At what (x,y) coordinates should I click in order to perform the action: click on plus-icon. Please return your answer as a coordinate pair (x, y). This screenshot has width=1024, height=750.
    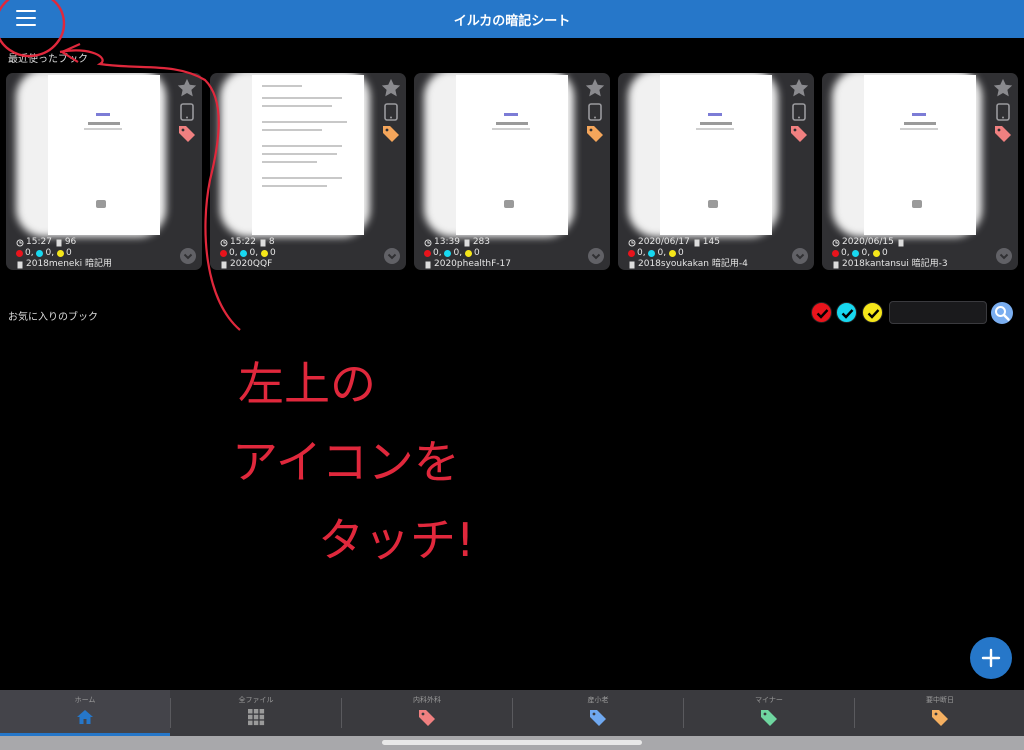
    Looking at the image, I should click on (991, 658).